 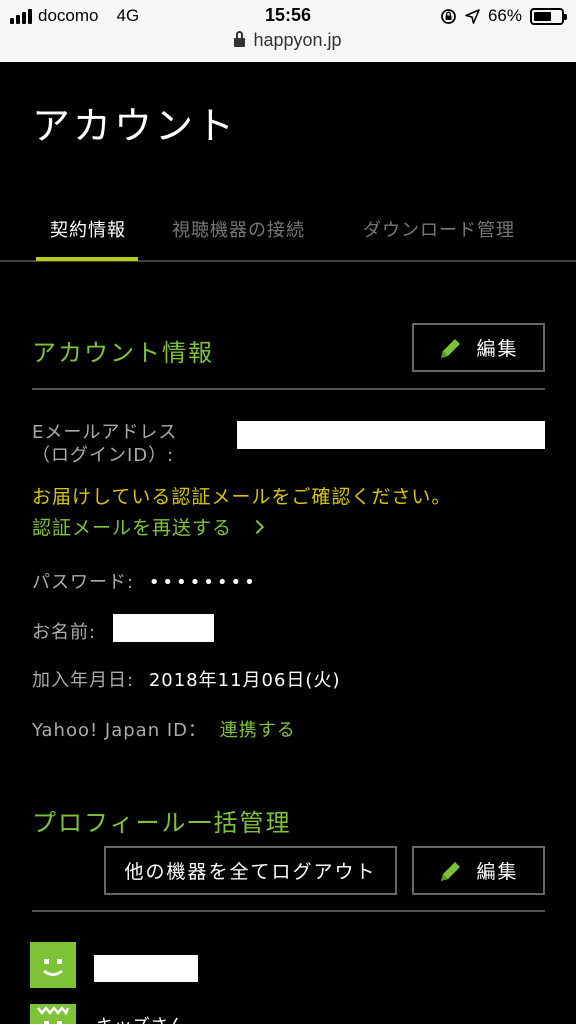 I want to click on battery-icon, so click(x=548, y=16).